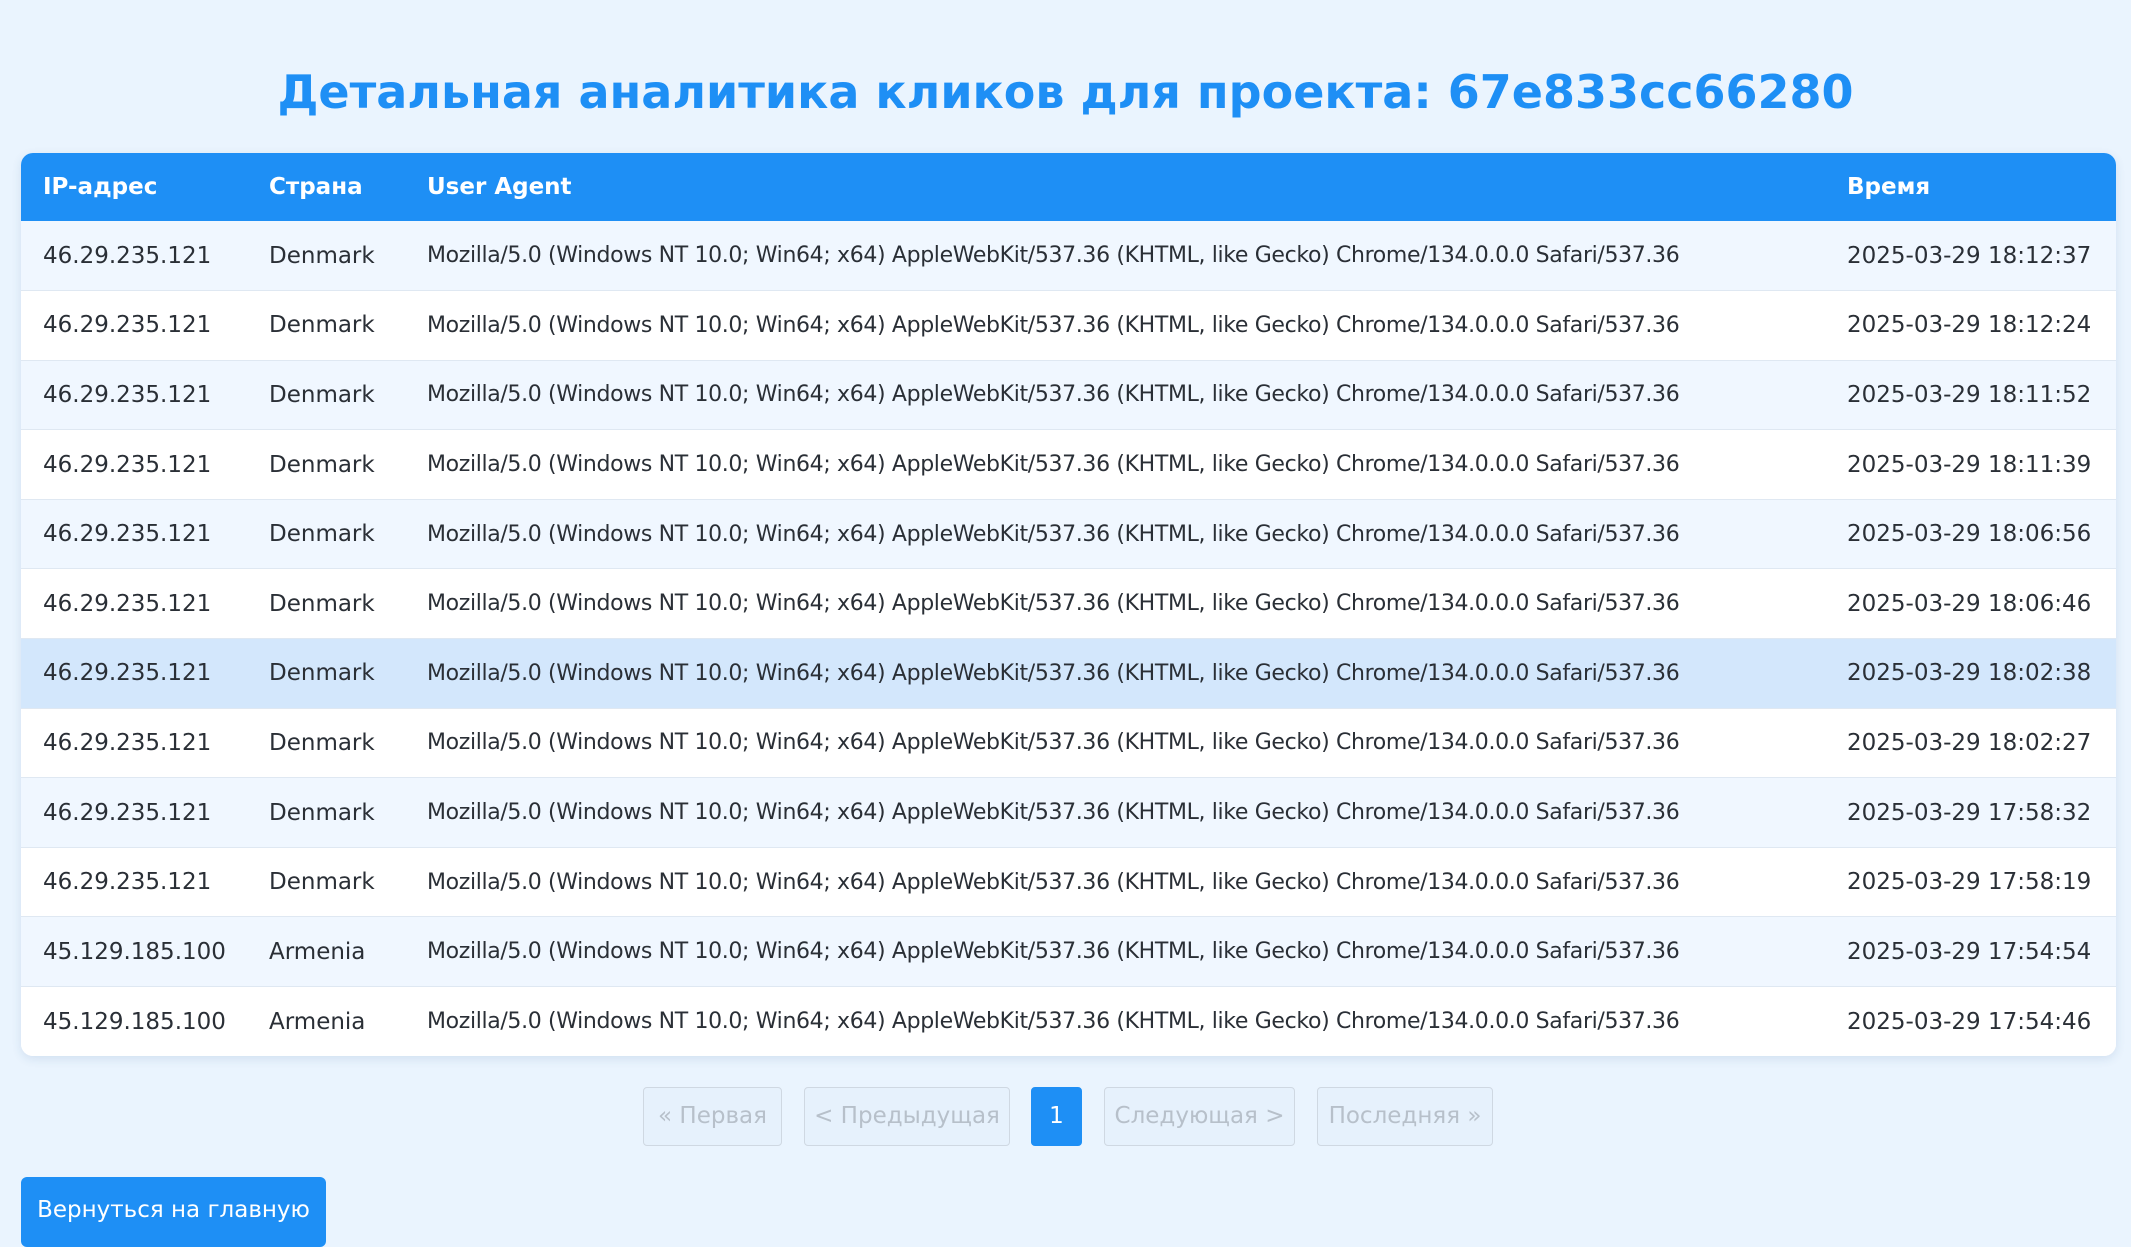 The image size is (2131, 1247). What do you see at coordinates (1969, 951) in the screenshot?
I see `time-cell: 2025-03-29 17:54:54` at bounding box center [1969, 951].